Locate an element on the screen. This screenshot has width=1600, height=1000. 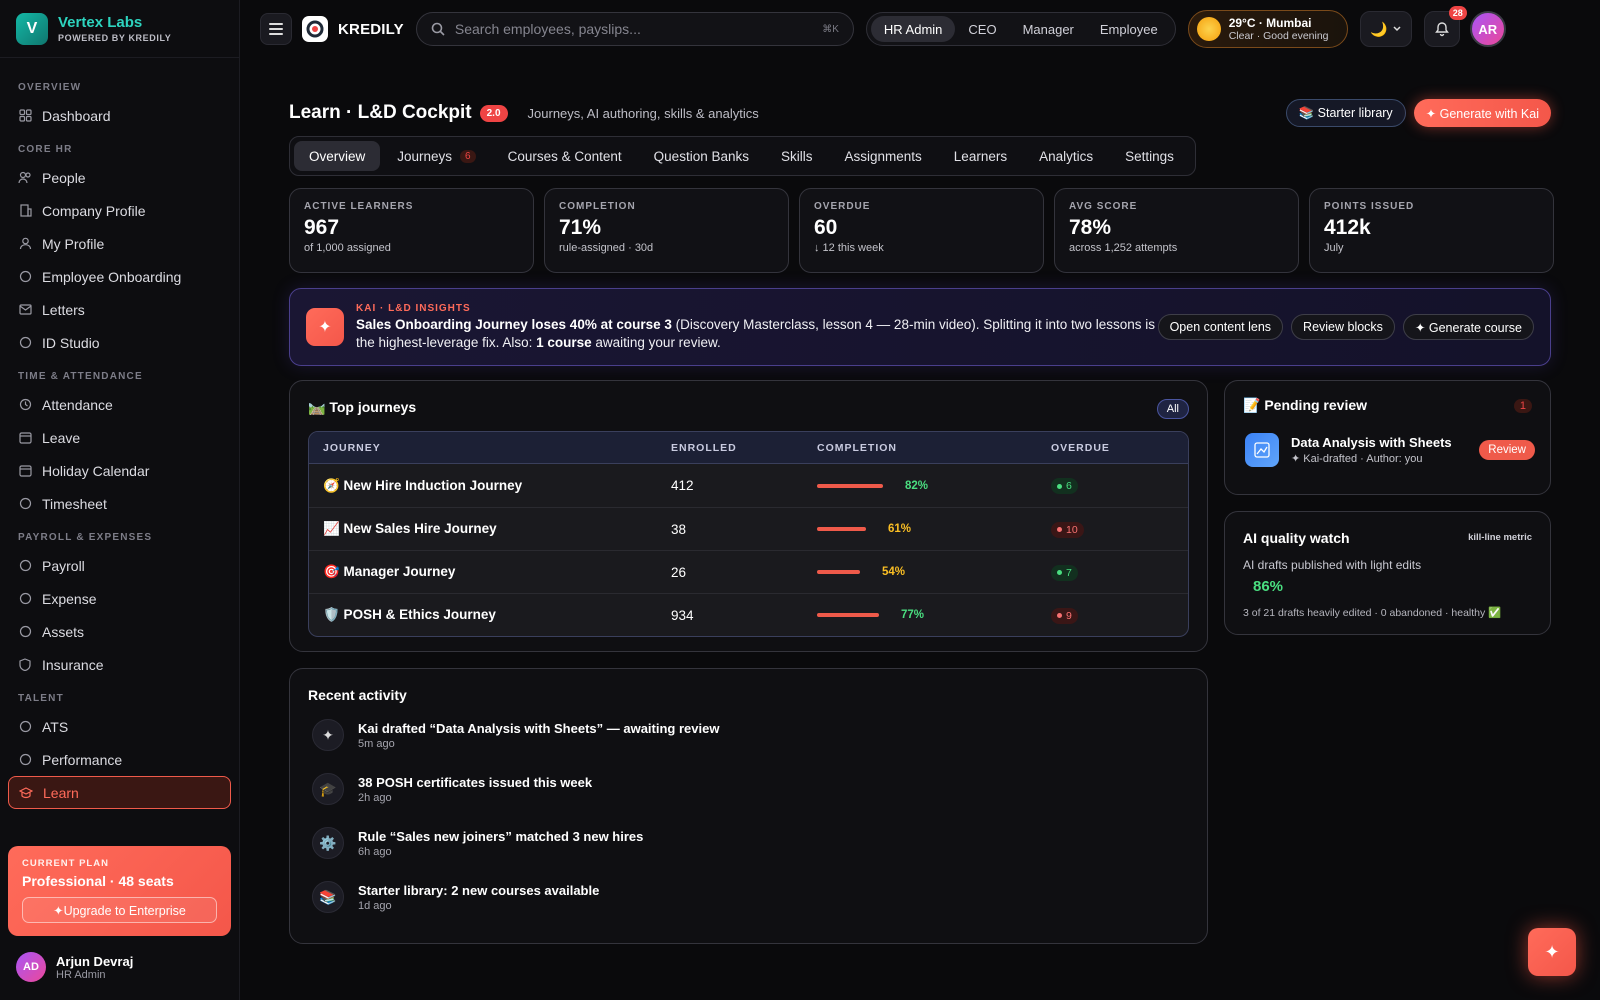
sidebar-item-payroll: Payroll is located at coordinates (119, 565).